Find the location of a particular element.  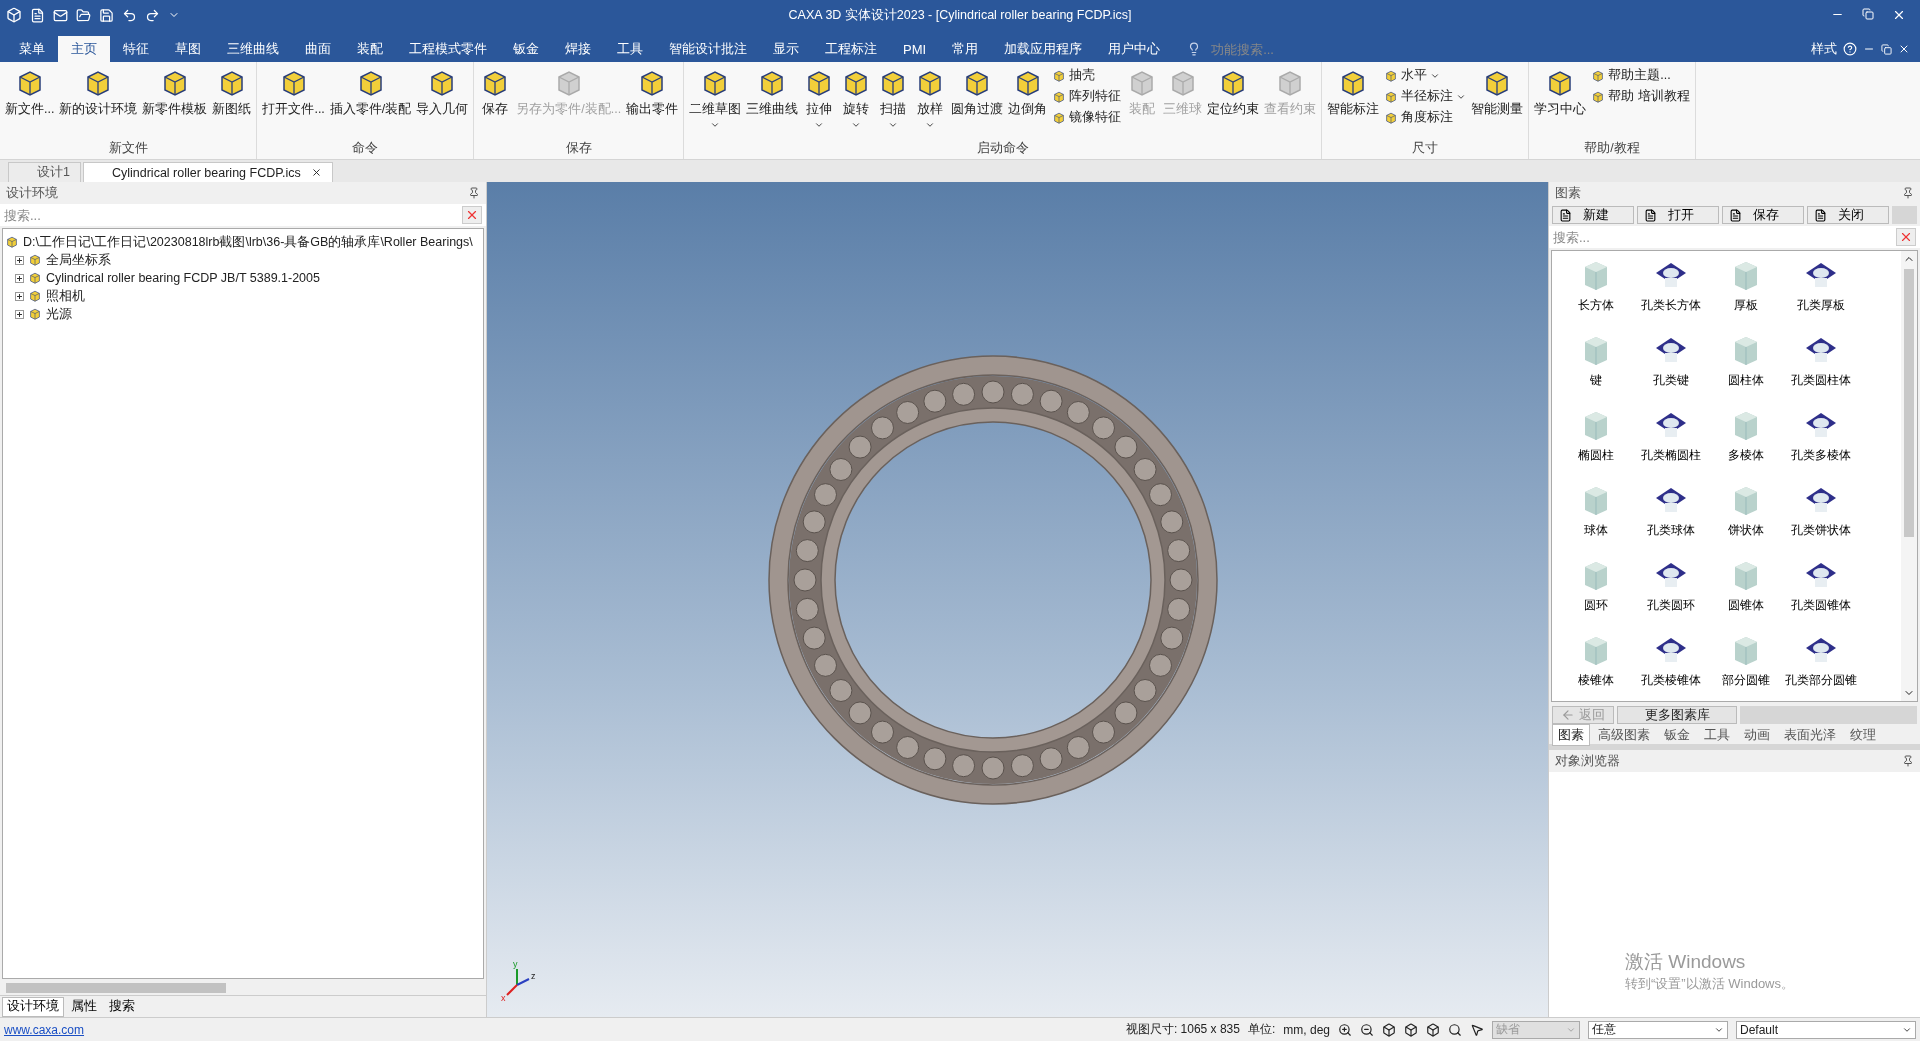

catalog-item: 键 is located at coordinates (1596, 369).